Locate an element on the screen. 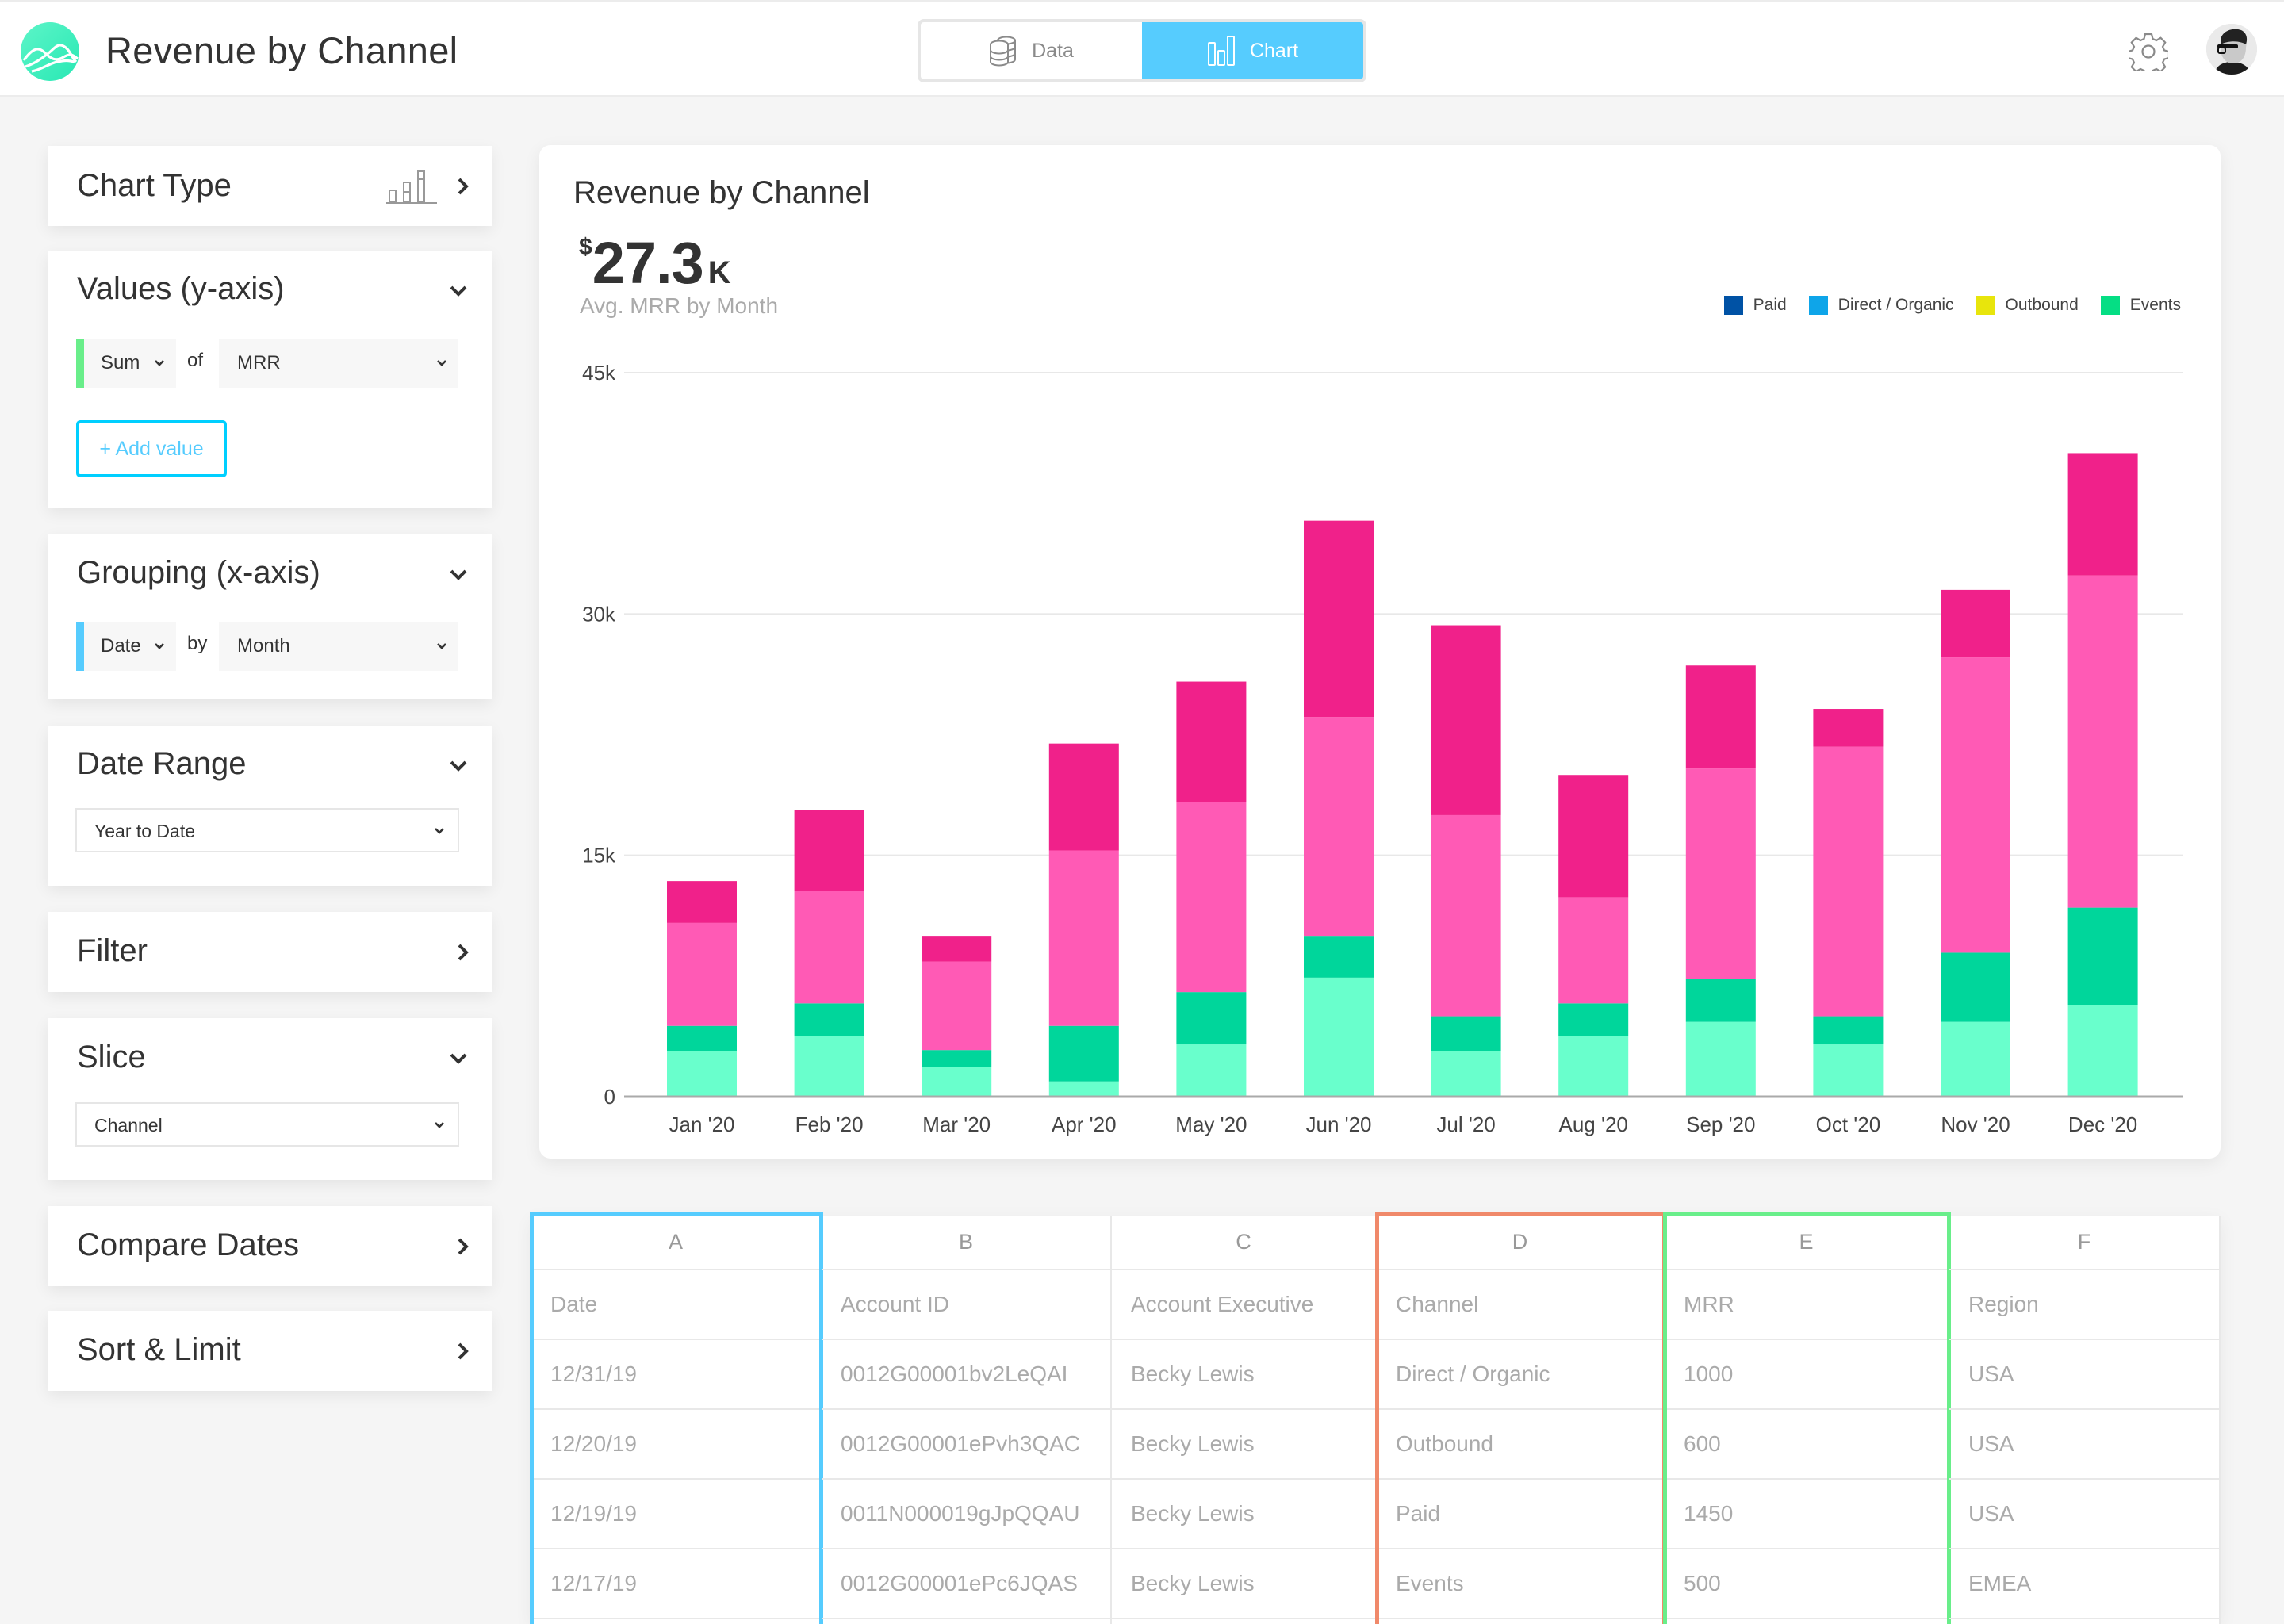 Image resolution: width=2284 pixels, height=1624 pixels. gear-icon is located at coordinates (2148, 52).